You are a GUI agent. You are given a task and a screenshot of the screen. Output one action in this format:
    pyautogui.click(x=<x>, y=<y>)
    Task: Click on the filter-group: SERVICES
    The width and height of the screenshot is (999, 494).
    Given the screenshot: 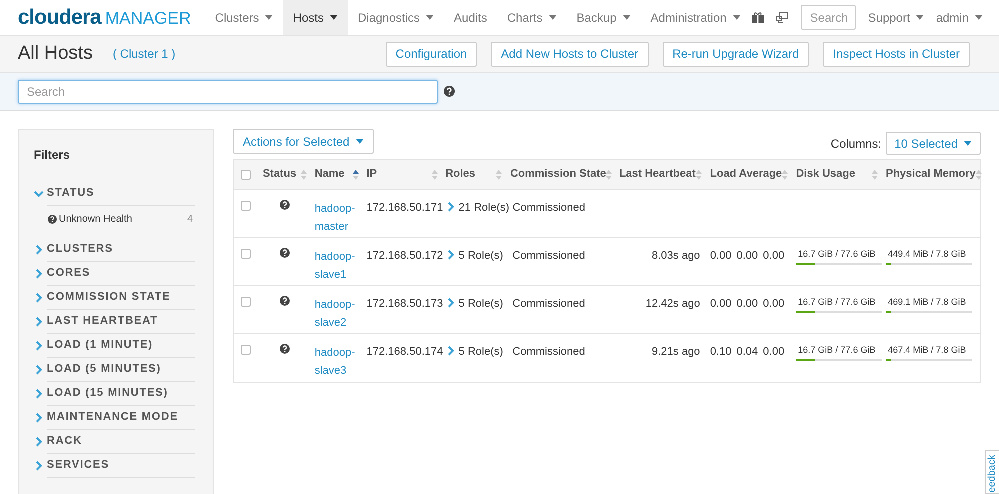 What is the action you would take?
    pyautogui.click(x=114, y=466)
    